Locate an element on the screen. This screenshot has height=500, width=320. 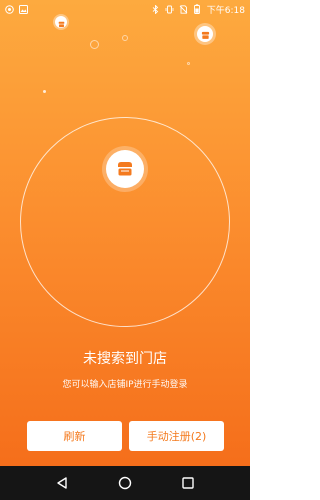
refresh-button-label: 刷新 is located at coordinates (74, 436).